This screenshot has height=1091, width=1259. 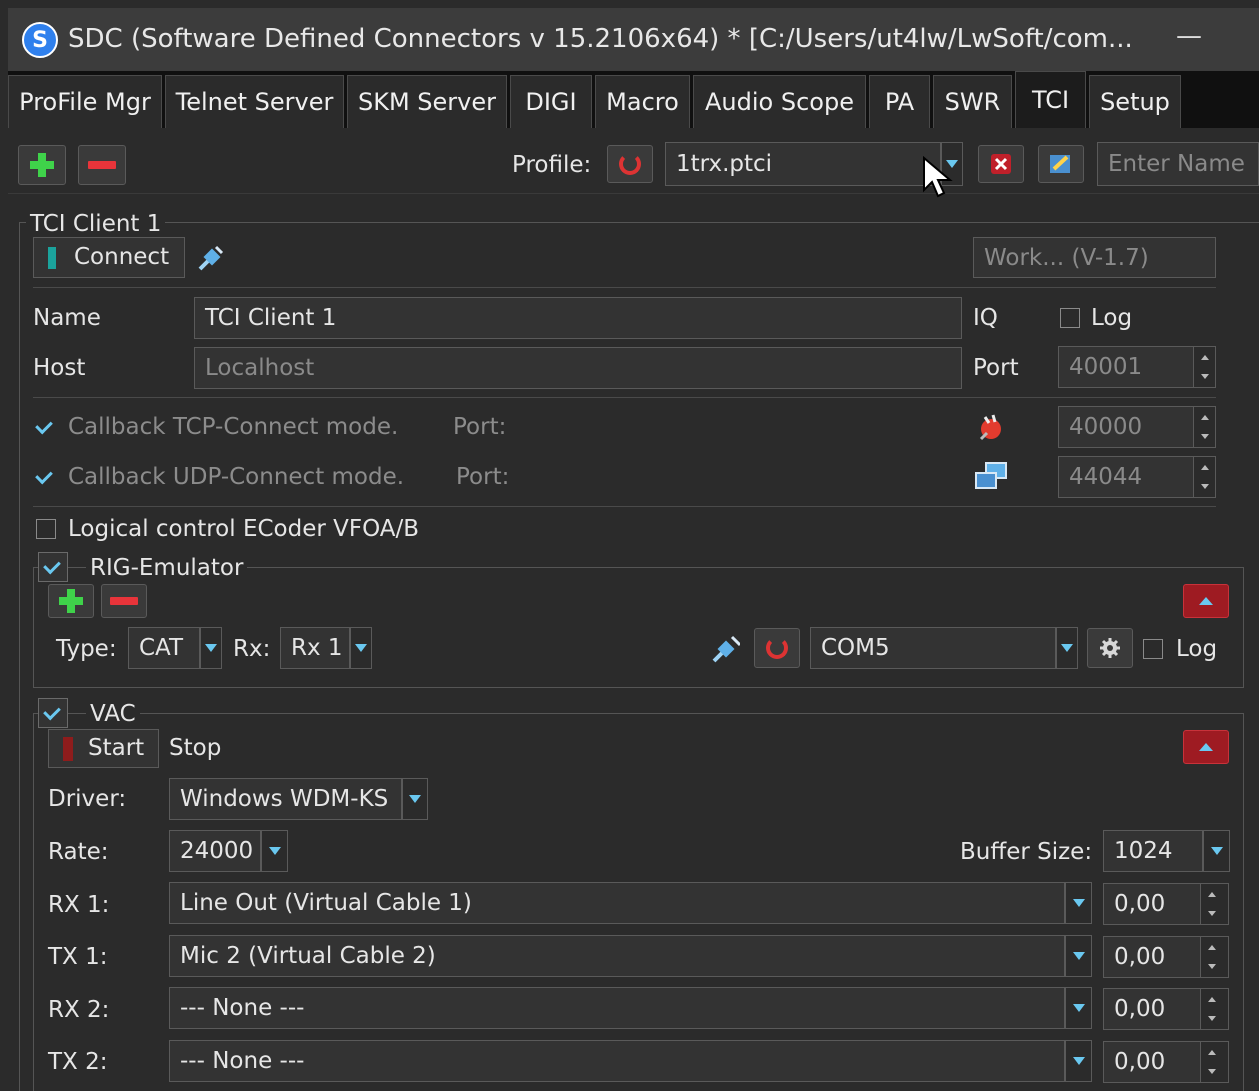 What do you see at coordinates (53, 713) in the screenshot?
I see `vac-checkbox` at bounding box center [53, 713].